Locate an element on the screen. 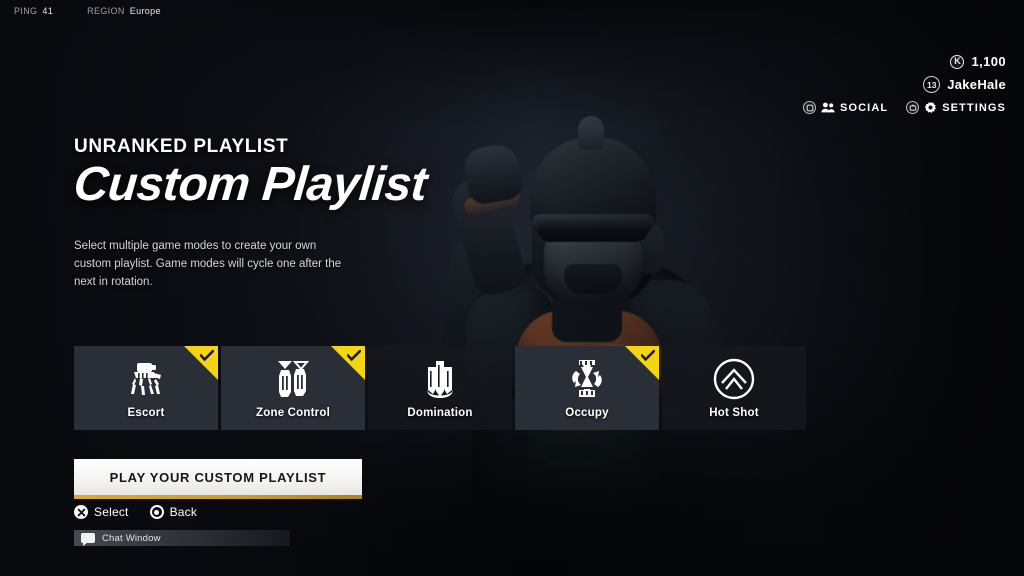 The width and height of the screenshot is (1024, 576). settings-button: SETTINGS is located at coordinates (956, 107).